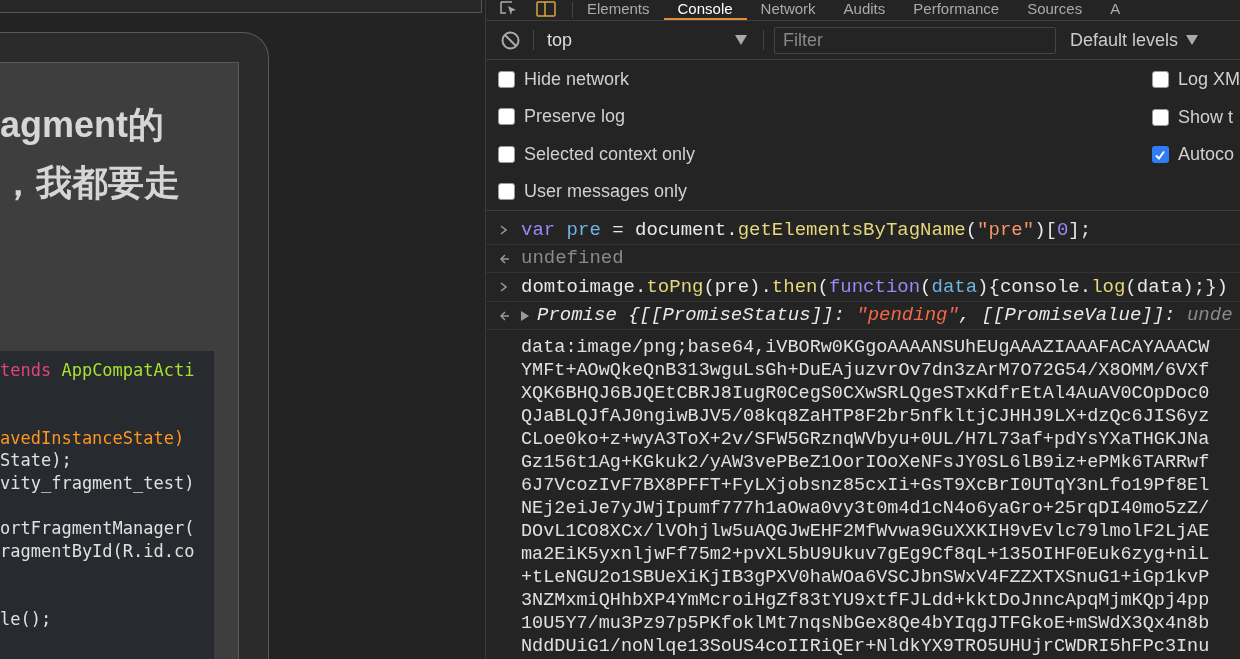 The width and height of the screenshot is (1240, 659). I want to click on devtools-tab: A, so click(1115, 10).